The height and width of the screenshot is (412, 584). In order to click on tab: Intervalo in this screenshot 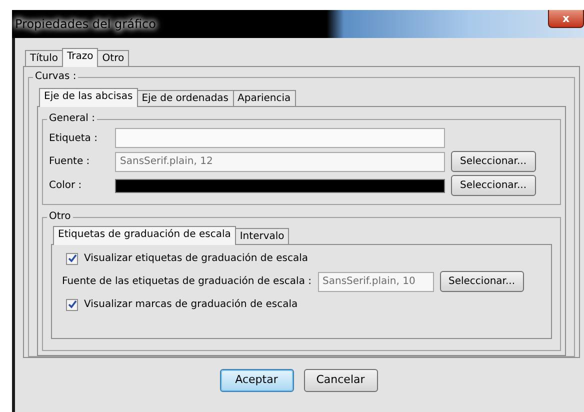, I will do `click(262, 236)`.